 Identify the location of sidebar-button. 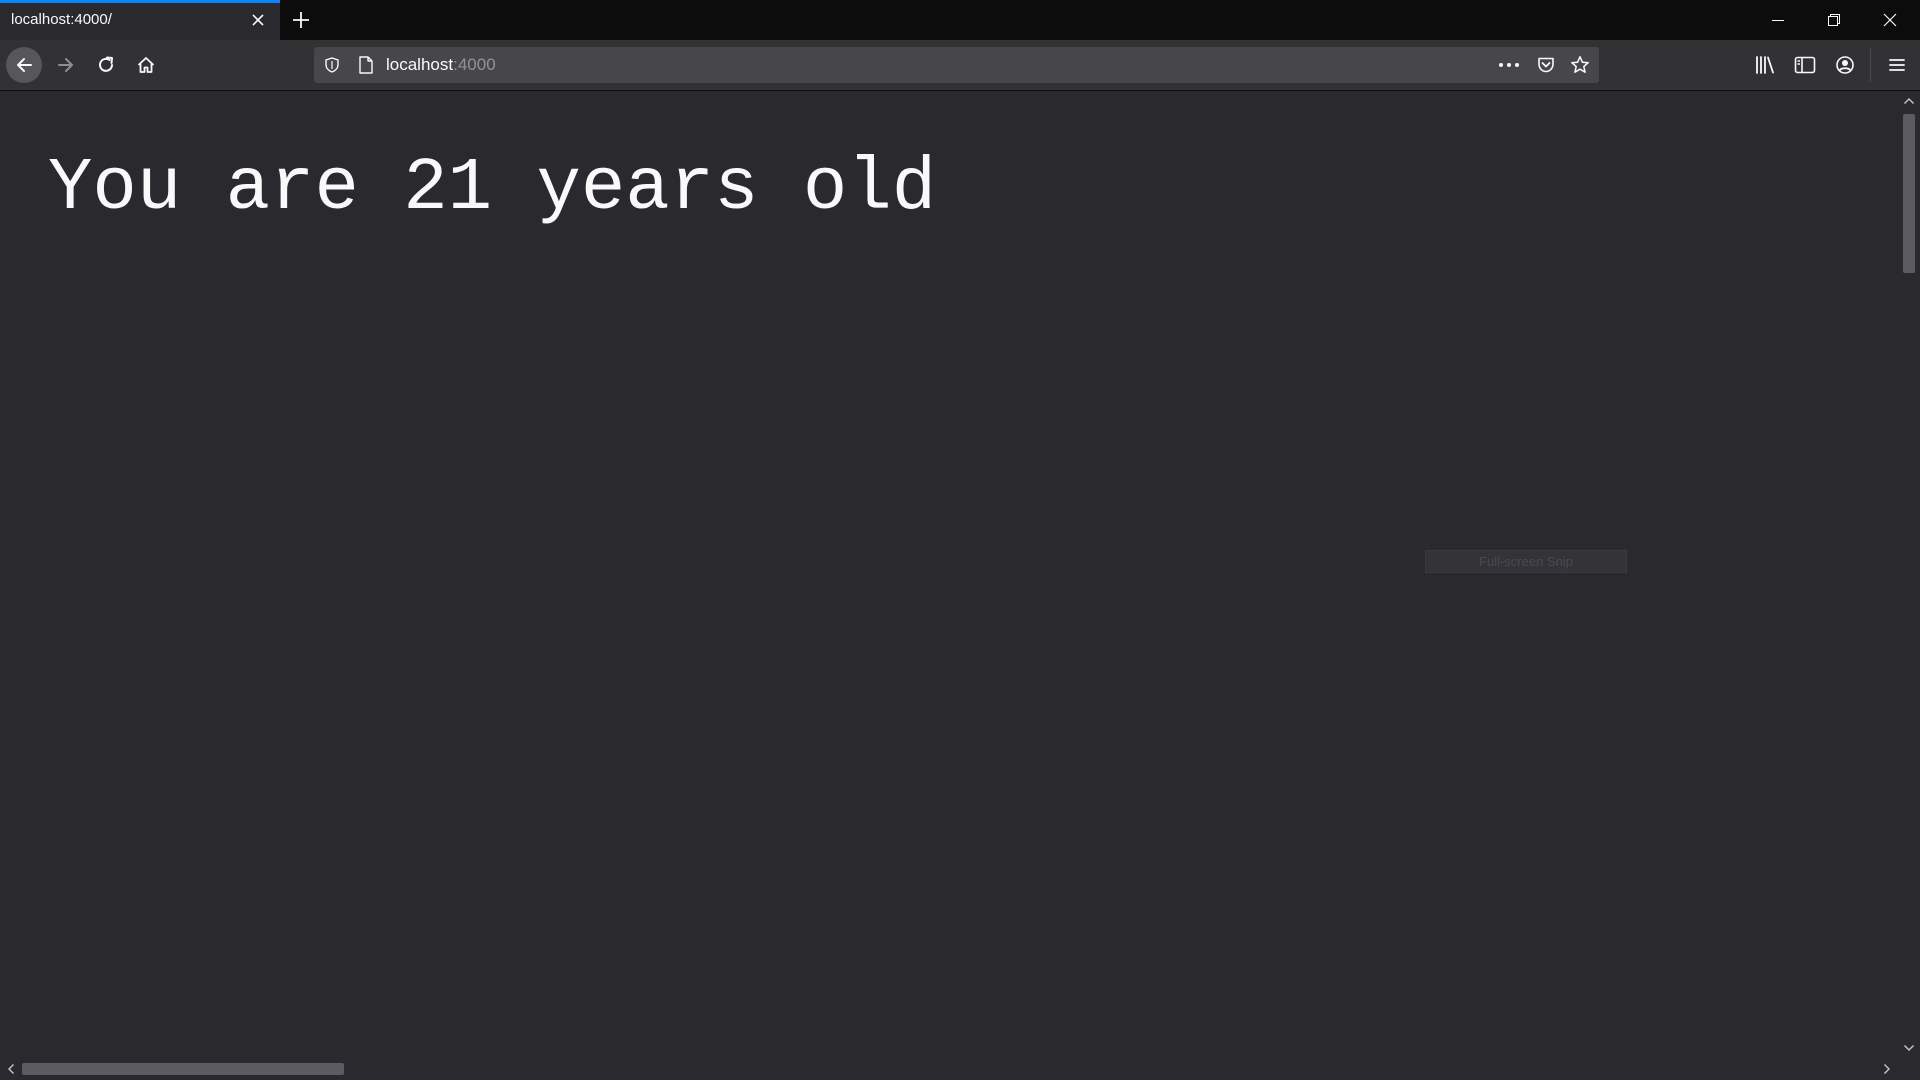
(1805, 65).